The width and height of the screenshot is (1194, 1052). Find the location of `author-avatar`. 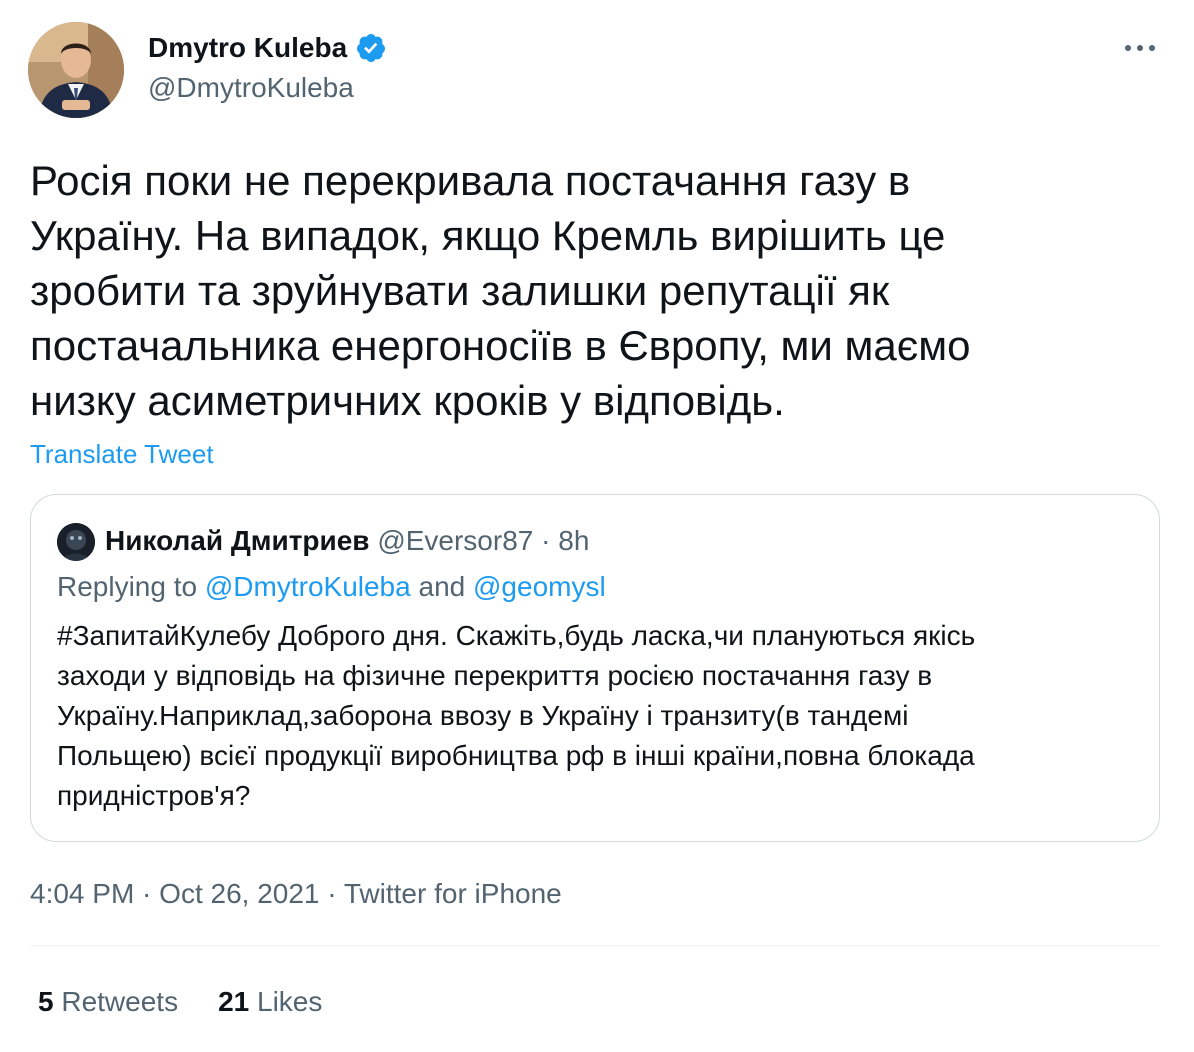

author-avatar is located at coordinates (76, 70).